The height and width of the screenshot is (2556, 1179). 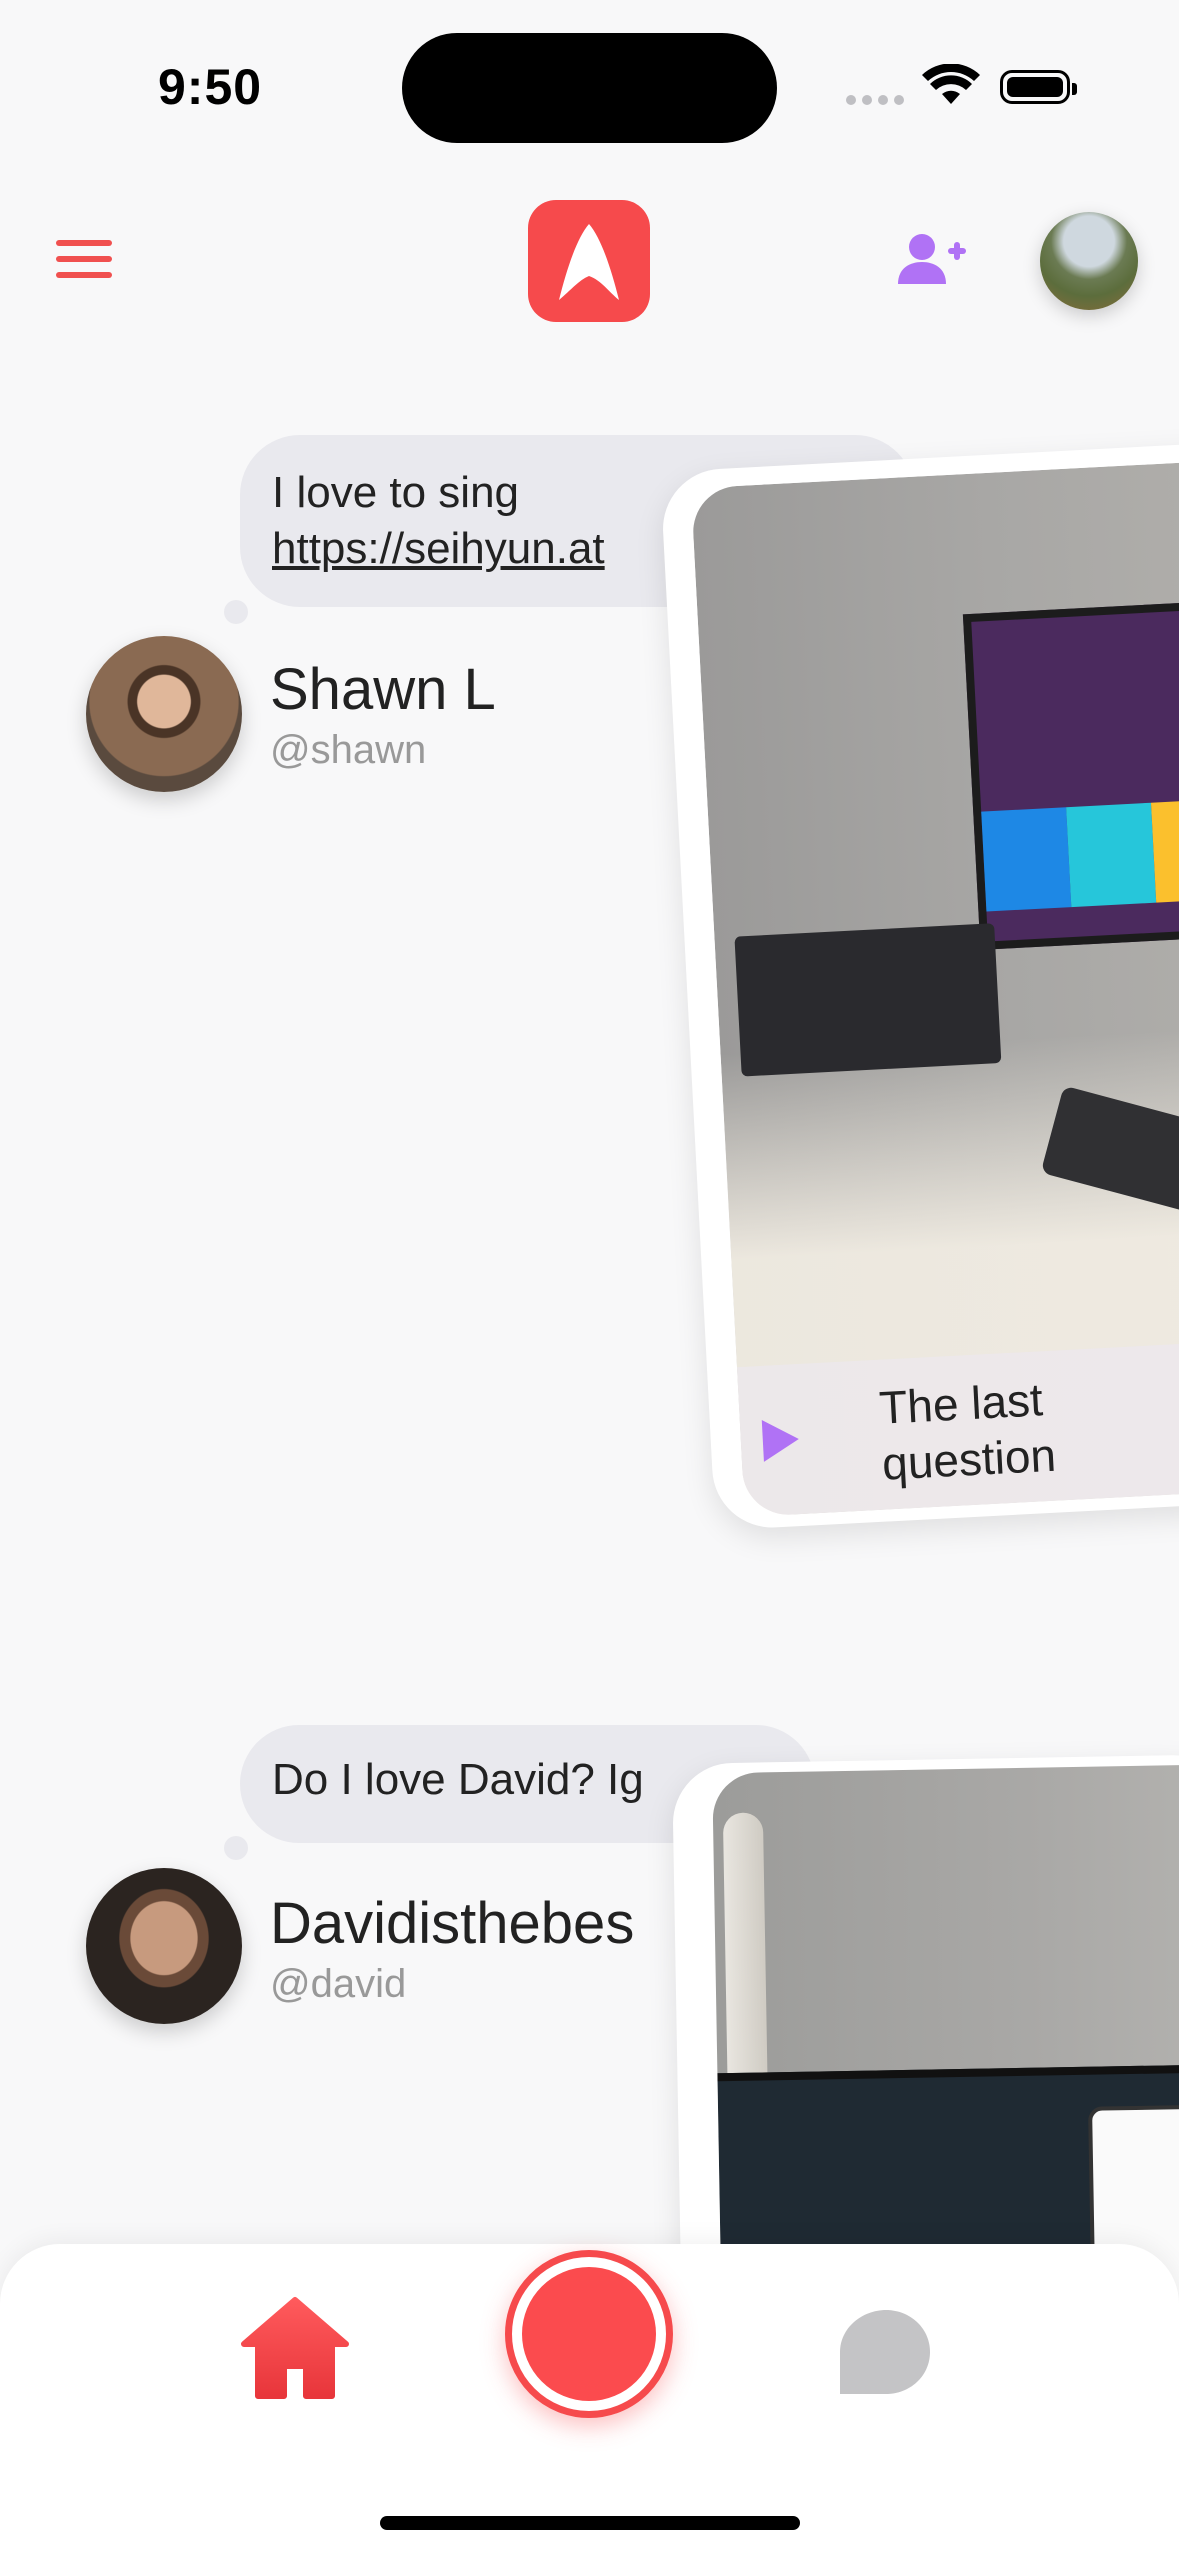 What do you see at coordinates (210, 87) in the screenshot?
I see `status-time: 9:50` at bounding box center [210, 87].